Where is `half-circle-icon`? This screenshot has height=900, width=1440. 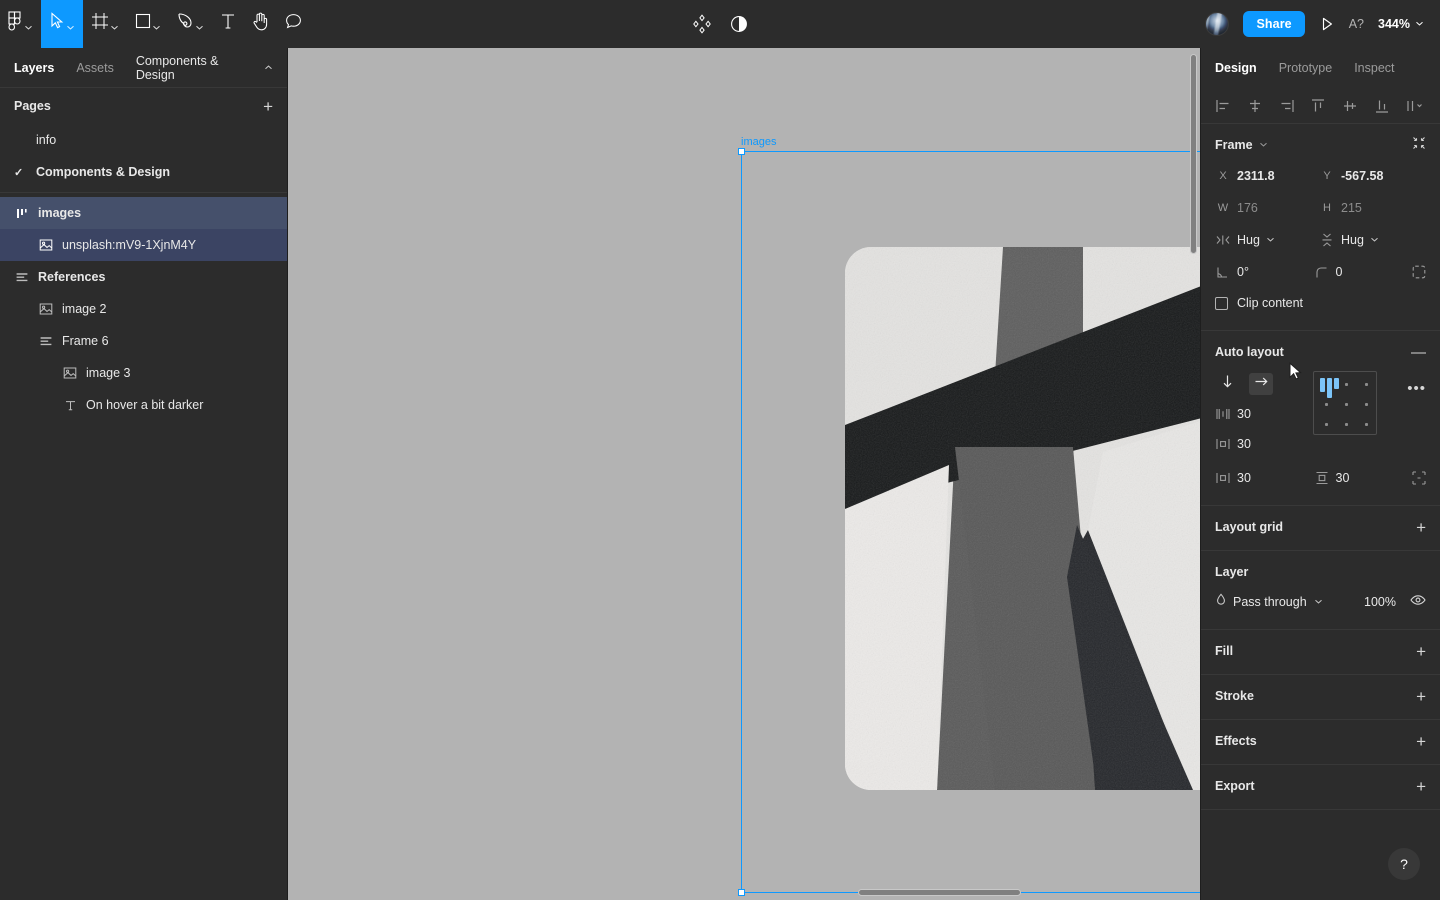 half-circle-icon is located at coordinates (739, 24).